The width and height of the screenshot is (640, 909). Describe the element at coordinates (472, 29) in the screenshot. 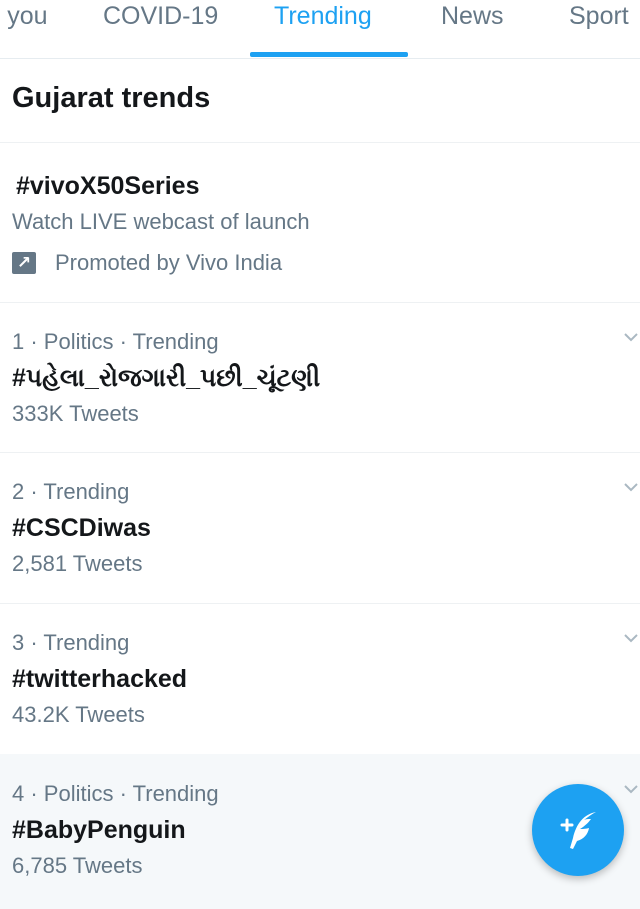

I see `tab-news: News` at that location.